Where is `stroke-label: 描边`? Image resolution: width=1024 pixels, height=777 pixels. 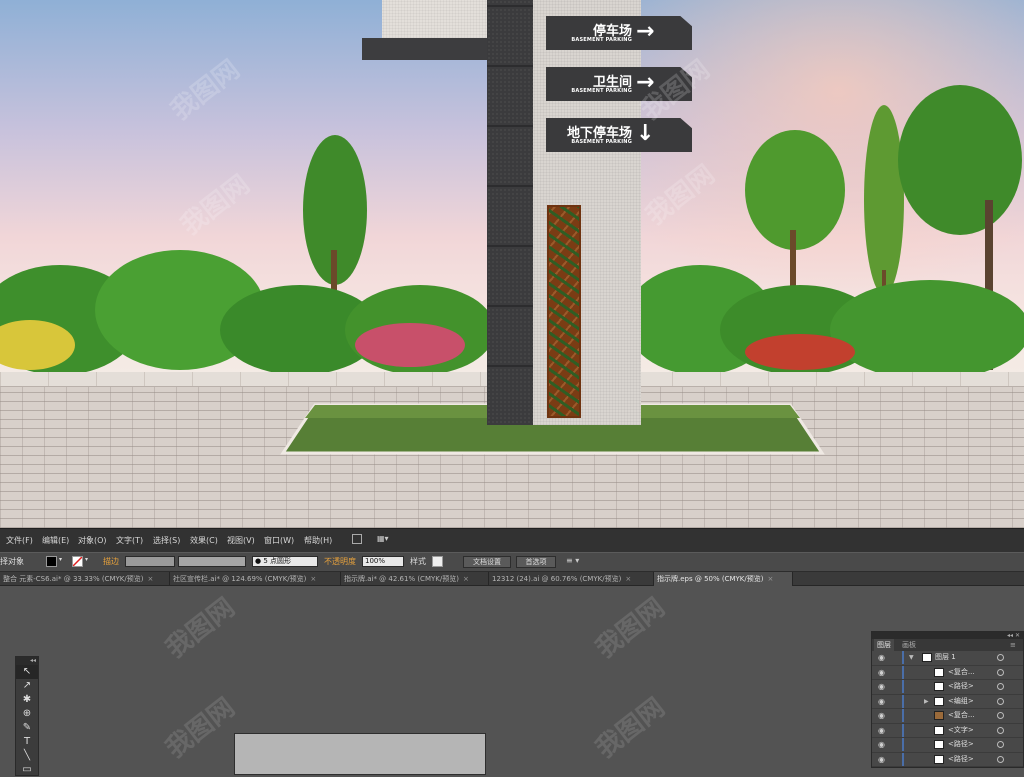
stroke-label: 描边 is located at coordinates (111, 561).